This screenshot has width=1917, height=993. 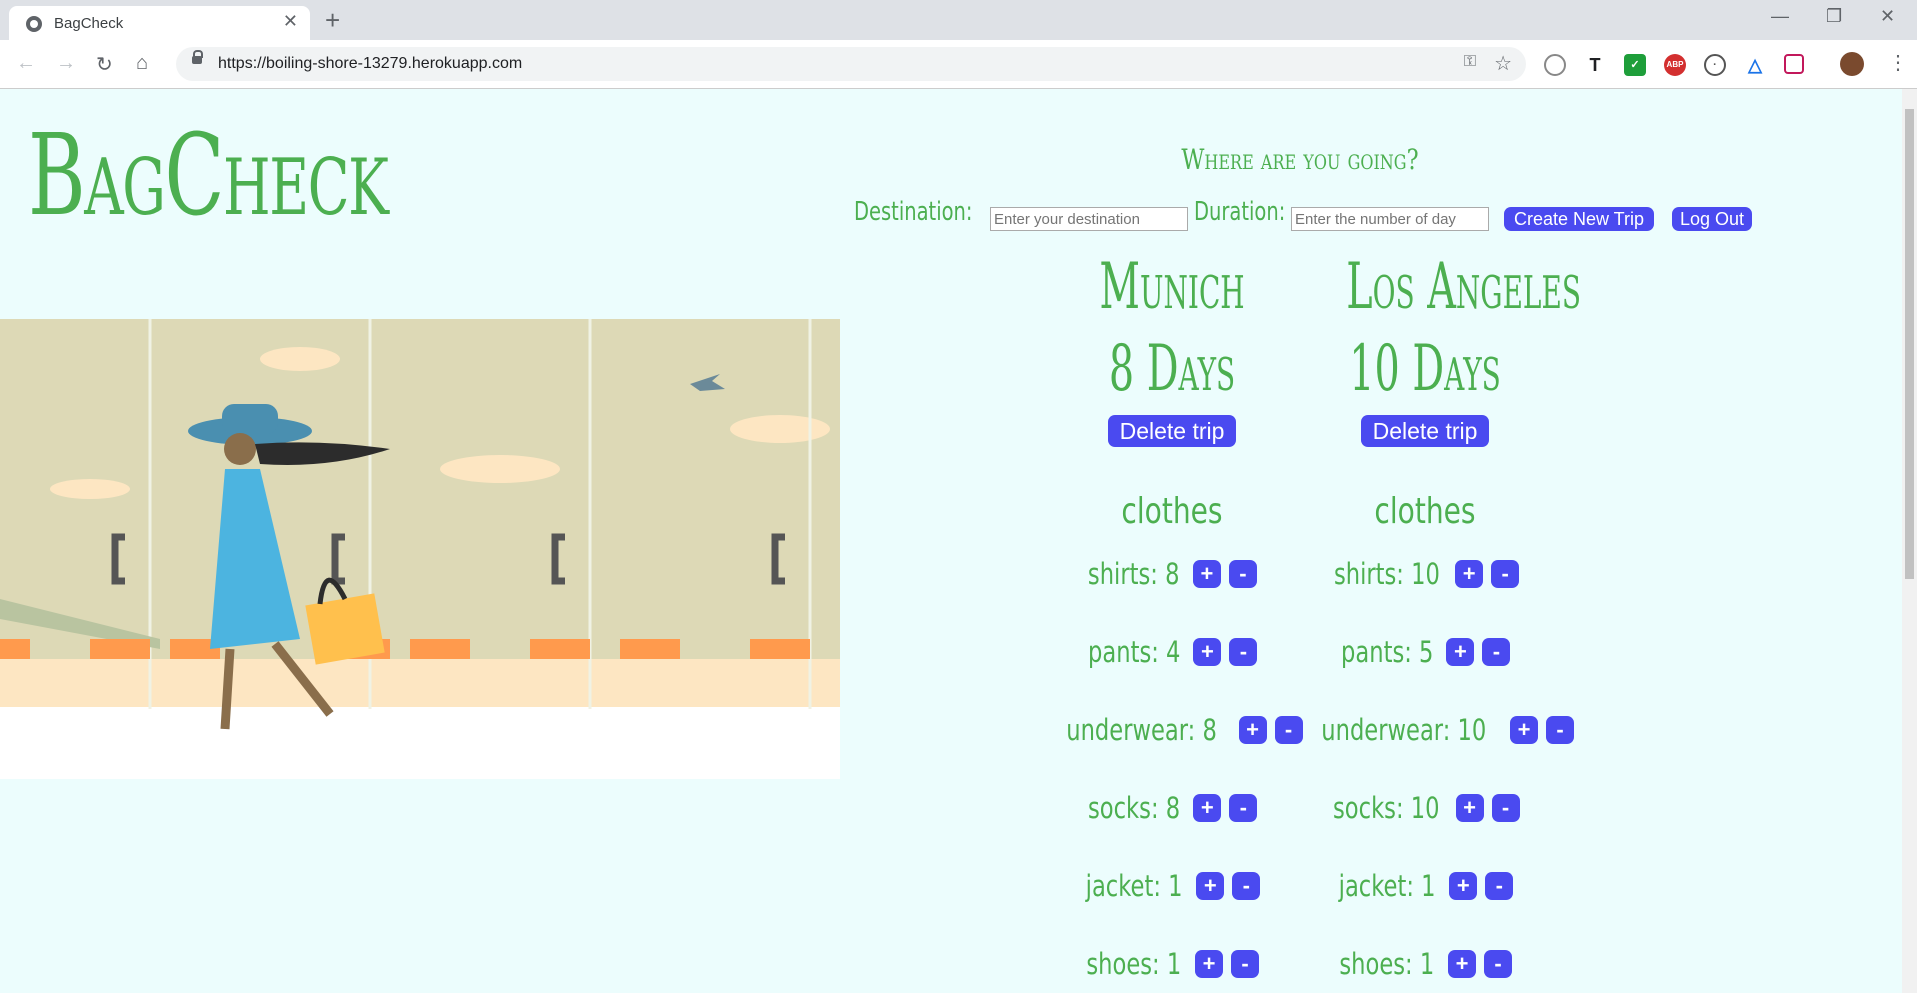 What do you see at coordinates (290, 21) in the screenshot?
I see `close-tab-icon: ✕` at bounding box center [290, 21].